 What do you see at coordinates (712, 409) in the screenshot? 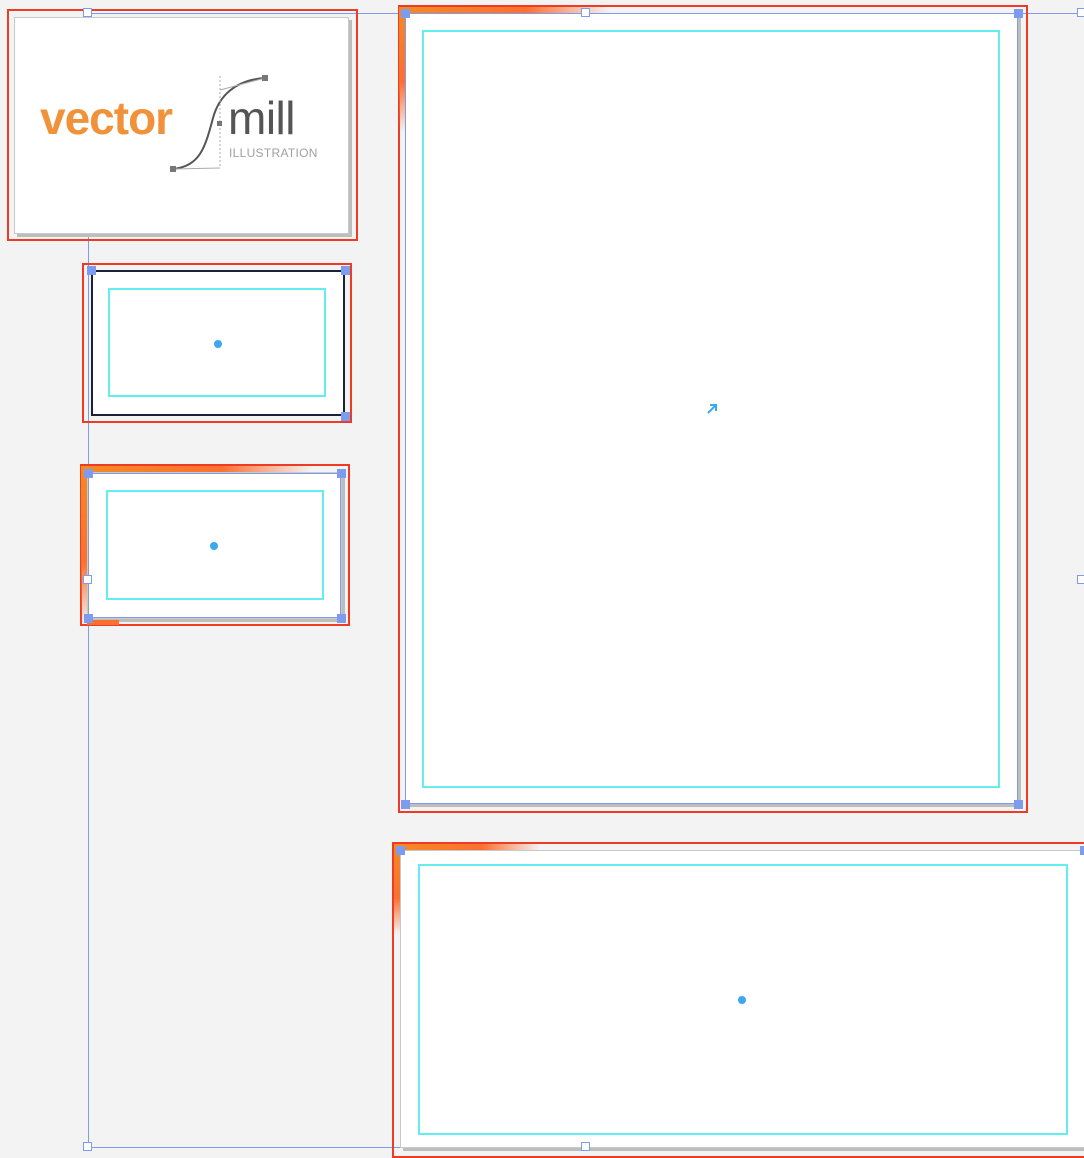
I see `move-cursor-icon` at bounding box center [712, 409].